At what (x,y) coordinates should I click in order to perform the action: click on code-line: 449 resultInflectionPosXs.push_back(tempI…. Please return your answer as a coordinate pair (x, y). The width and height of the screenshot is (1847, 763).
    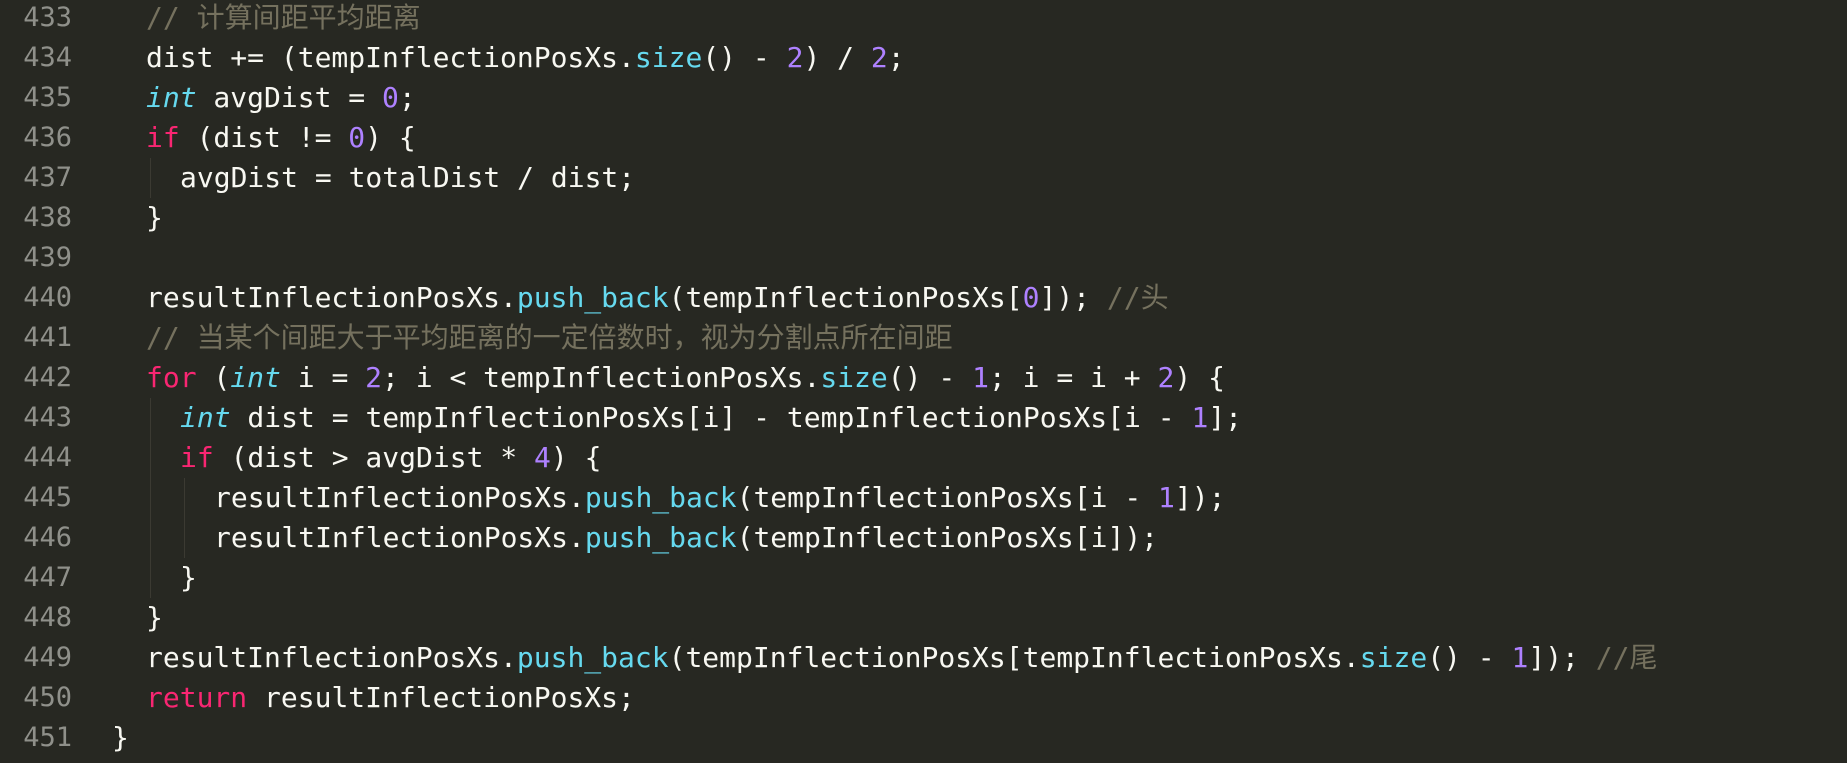
    Looking at the image, I should click on (923, 658).